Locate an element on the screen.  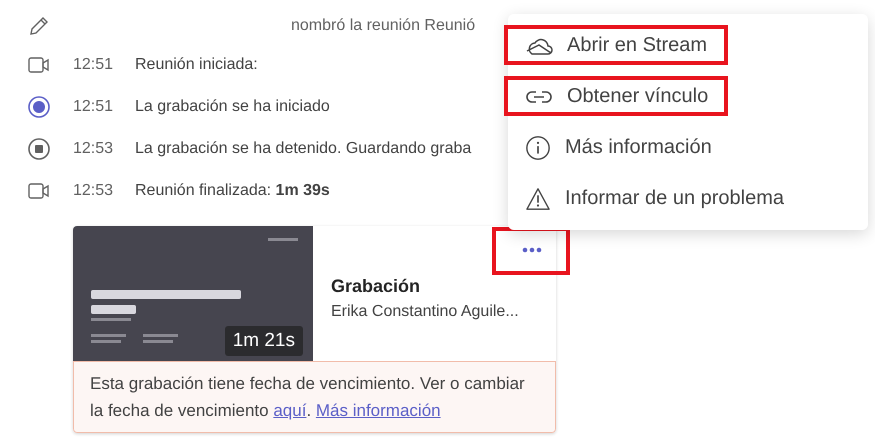
recording-title: Grabación is located at coordinates (376, 286).